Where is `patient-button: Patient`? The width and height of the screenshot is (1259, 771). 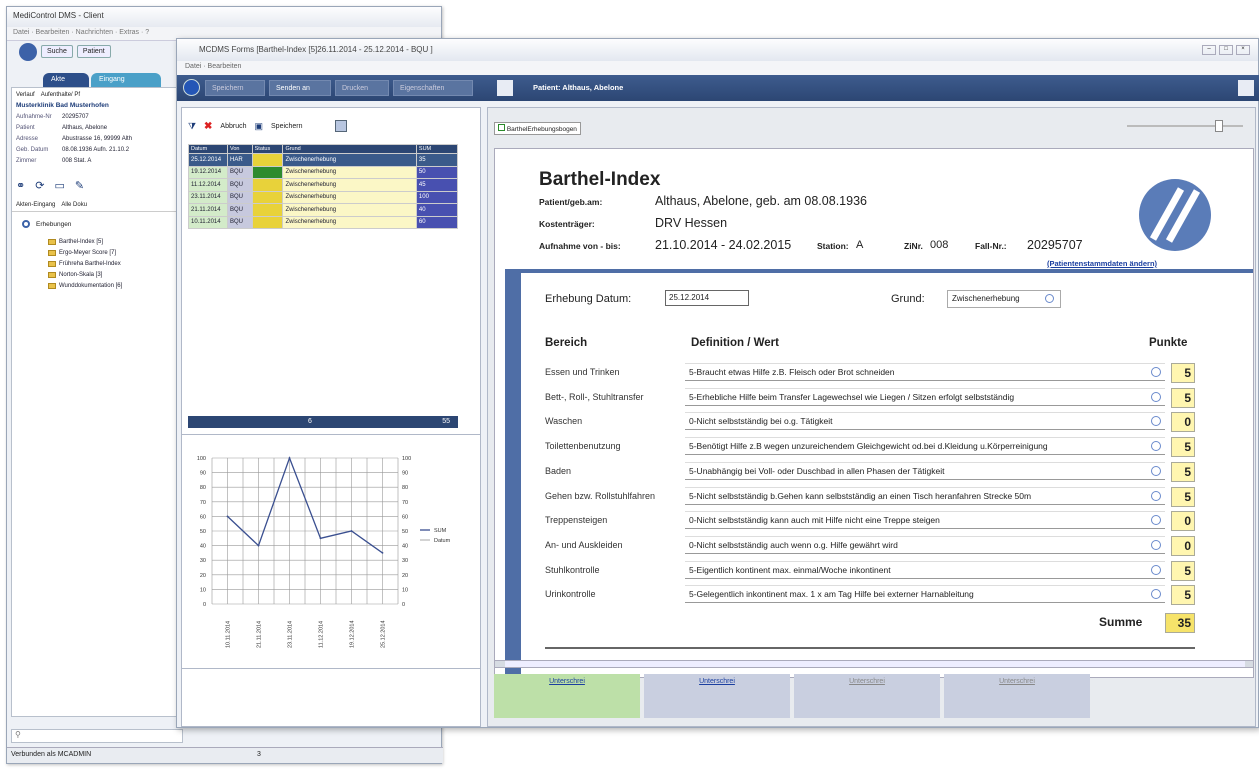
patient-button: Patient is located at coordinates (93, 51).